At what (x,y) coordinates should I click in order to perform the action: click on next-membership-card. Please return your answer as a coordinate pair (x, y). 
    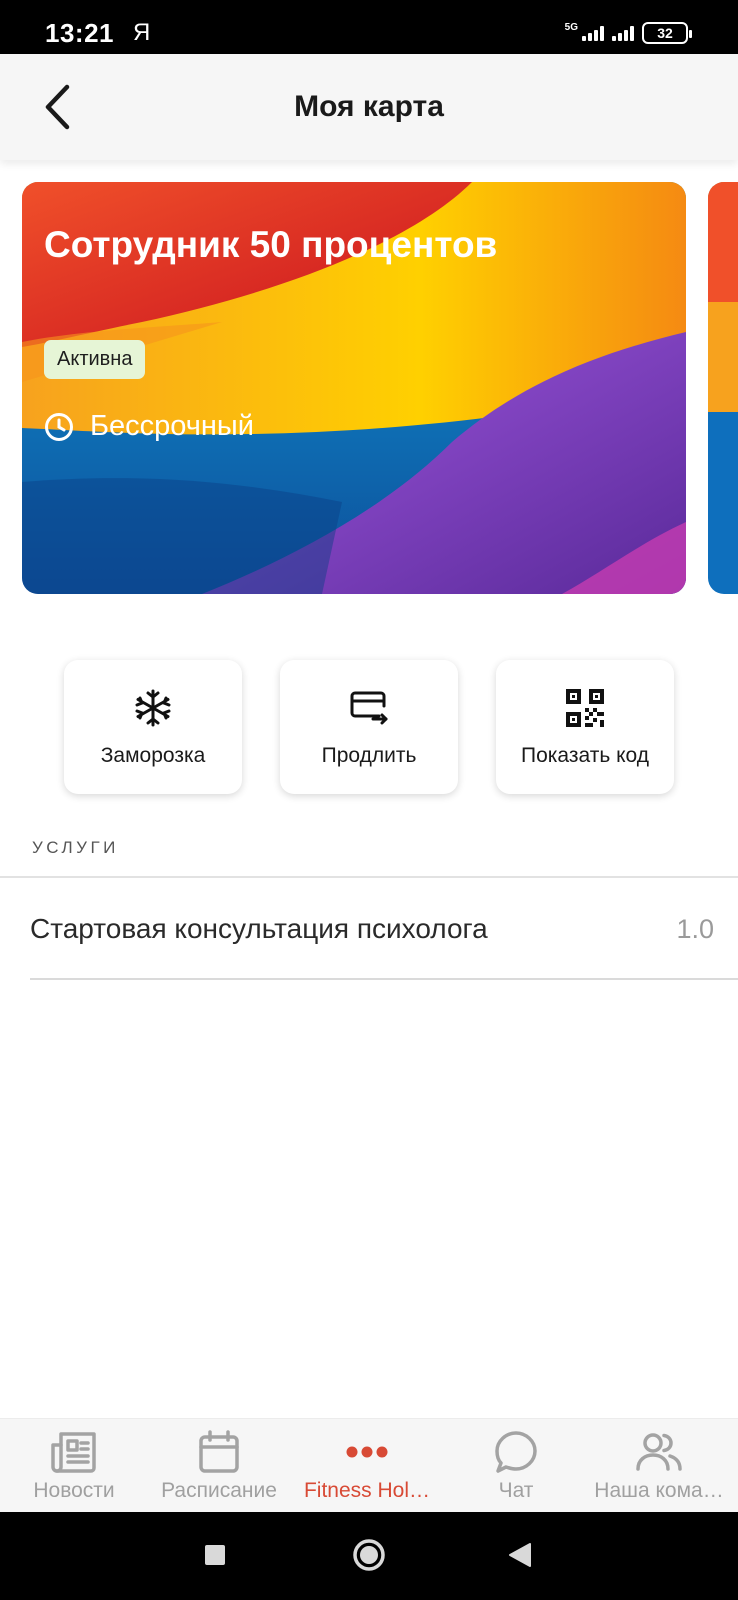
    Looking at the image, I should click on (723, 388).